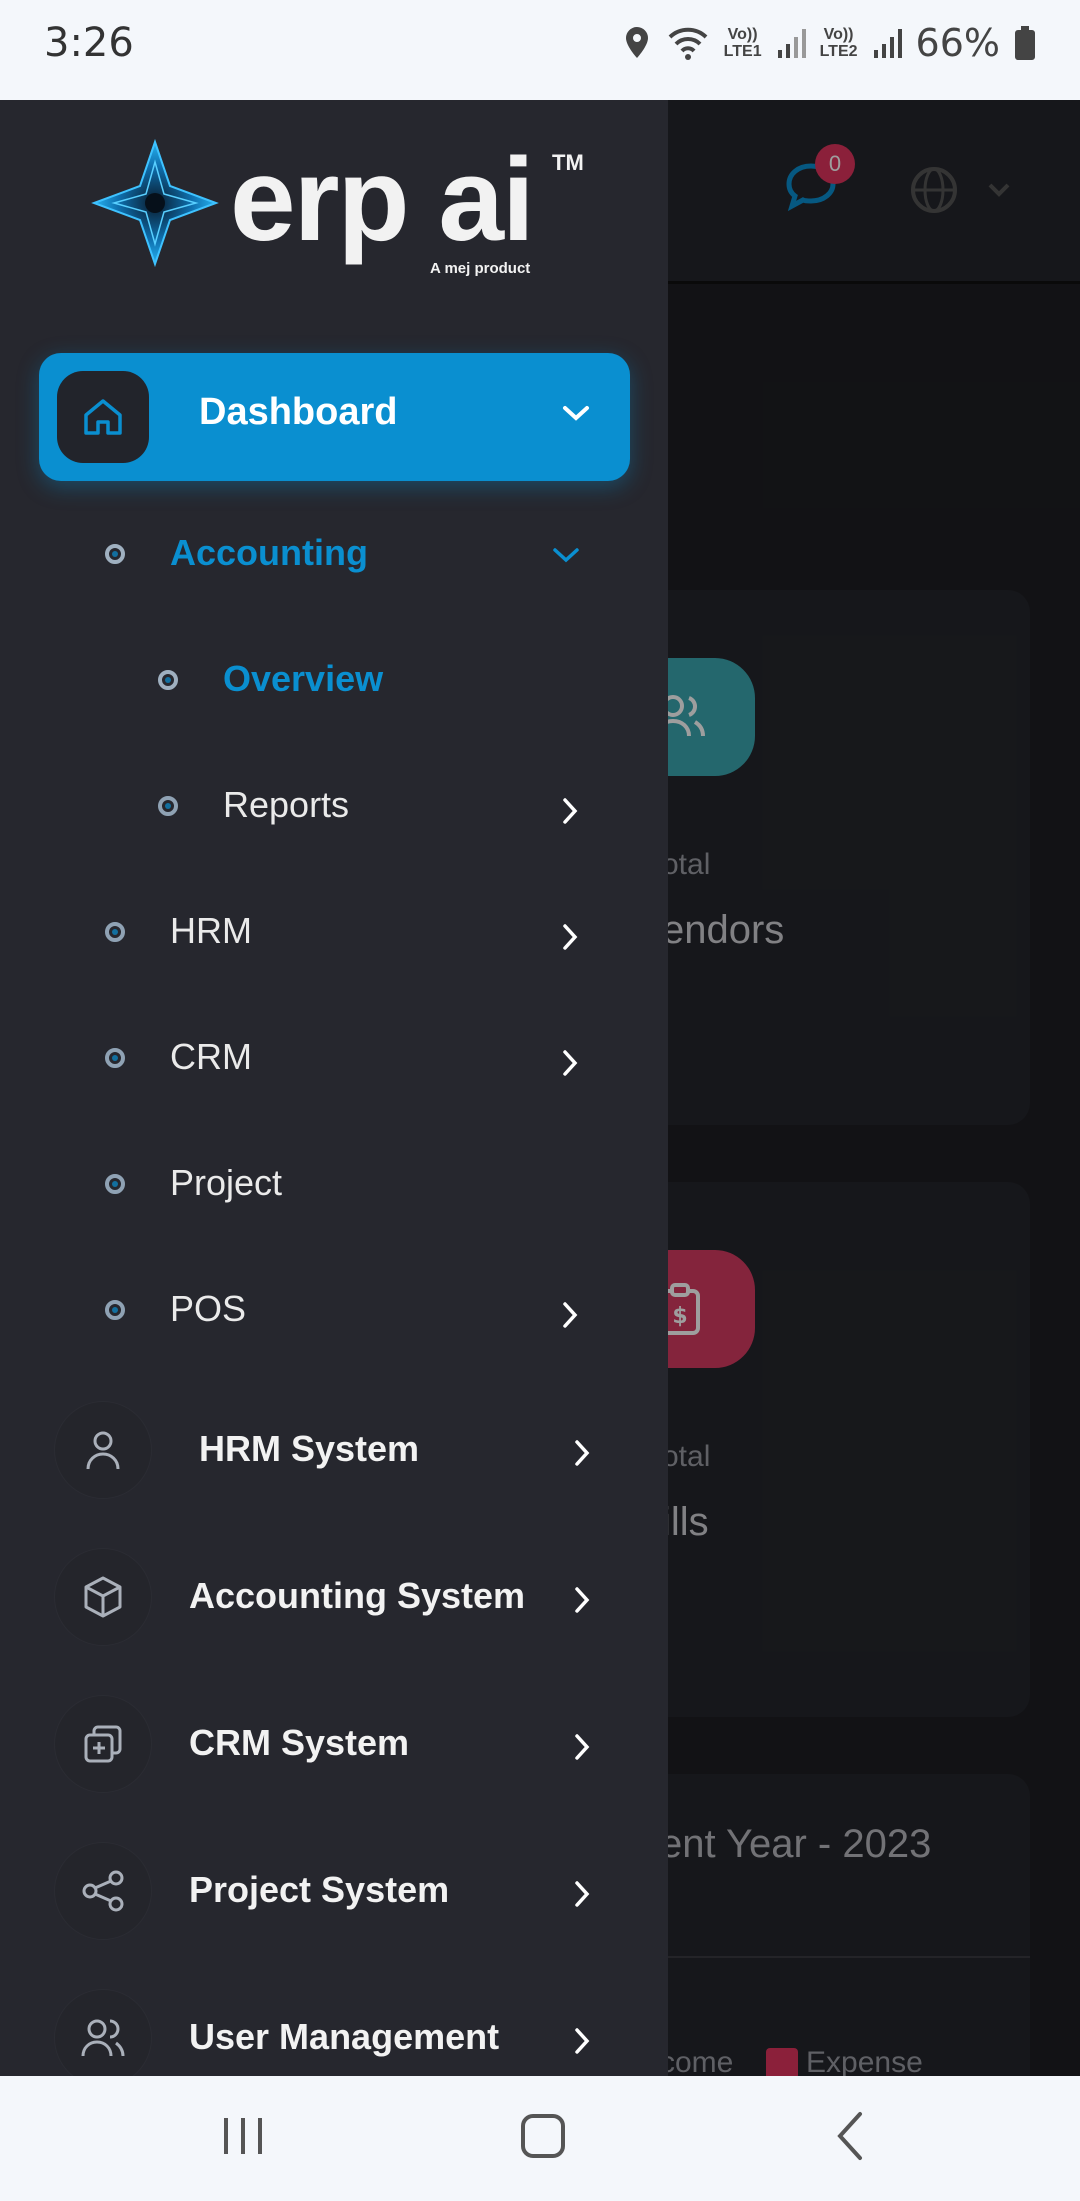  Describe the element at coordinates (211, 1056) in the screenshot. I see `crm-label: CRM` at that location.